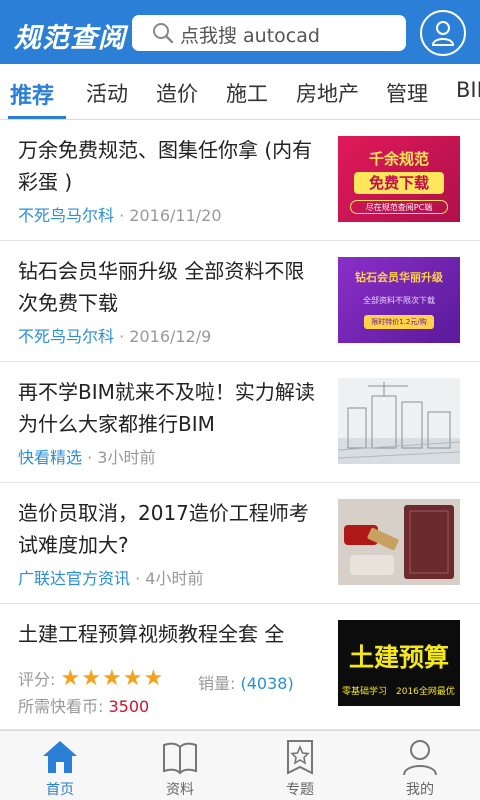 This screenshot has height=800, width=480. I want to click on search-icon, so click(163, 35).